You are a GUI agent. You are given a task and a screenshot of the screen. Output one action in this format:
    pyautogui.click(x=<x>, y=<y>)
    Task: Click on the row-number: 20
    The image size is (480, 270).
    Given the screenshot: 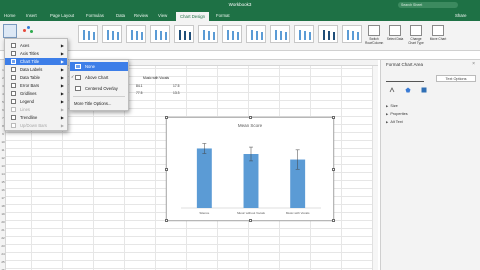 What is the action you would take?
    pyautogui.click(x=3, y=222)
    